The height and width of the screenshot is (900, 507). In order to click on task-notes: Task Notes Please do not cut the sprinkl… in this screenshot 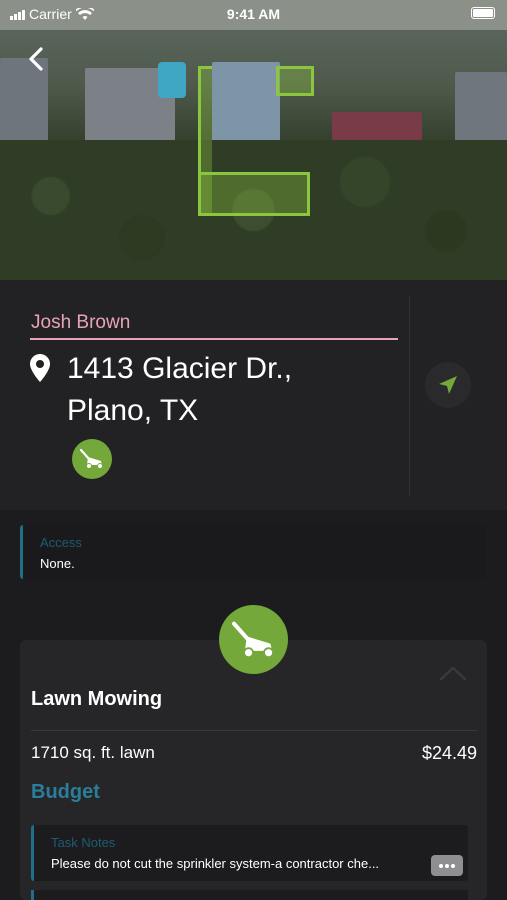, I will do `click(249, 853)`.